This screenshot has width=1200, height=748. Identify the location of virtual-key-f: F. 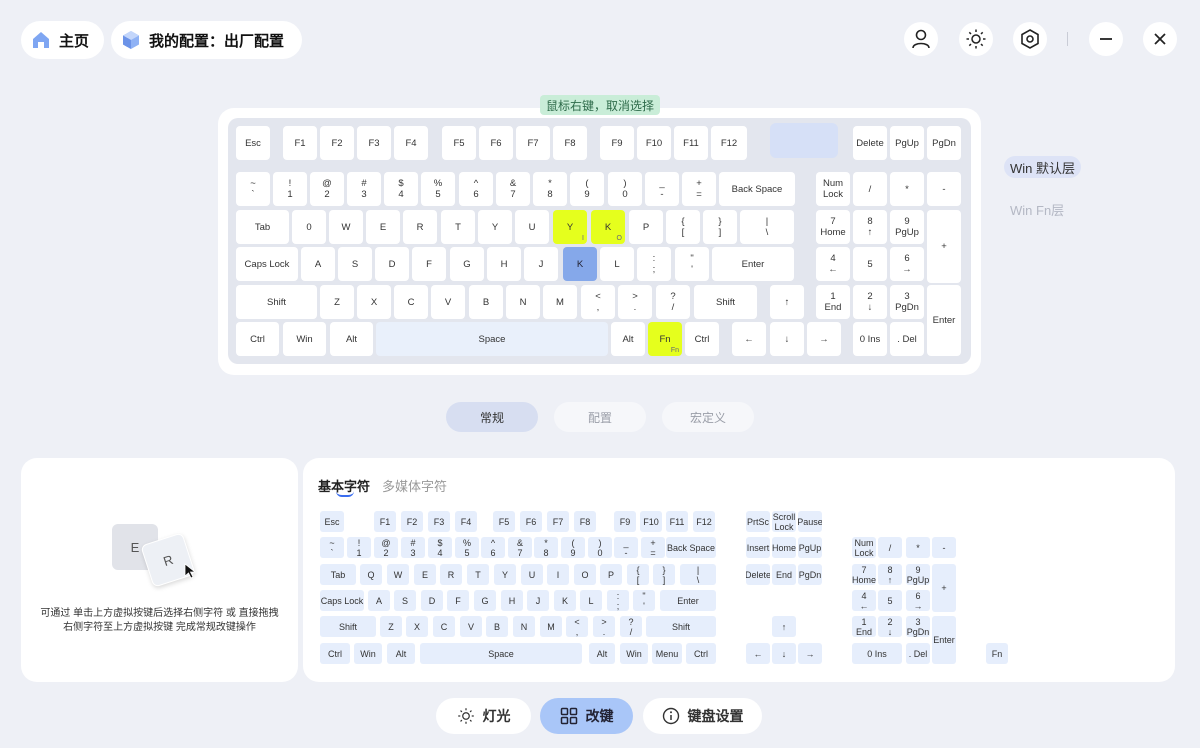
(458, 600).